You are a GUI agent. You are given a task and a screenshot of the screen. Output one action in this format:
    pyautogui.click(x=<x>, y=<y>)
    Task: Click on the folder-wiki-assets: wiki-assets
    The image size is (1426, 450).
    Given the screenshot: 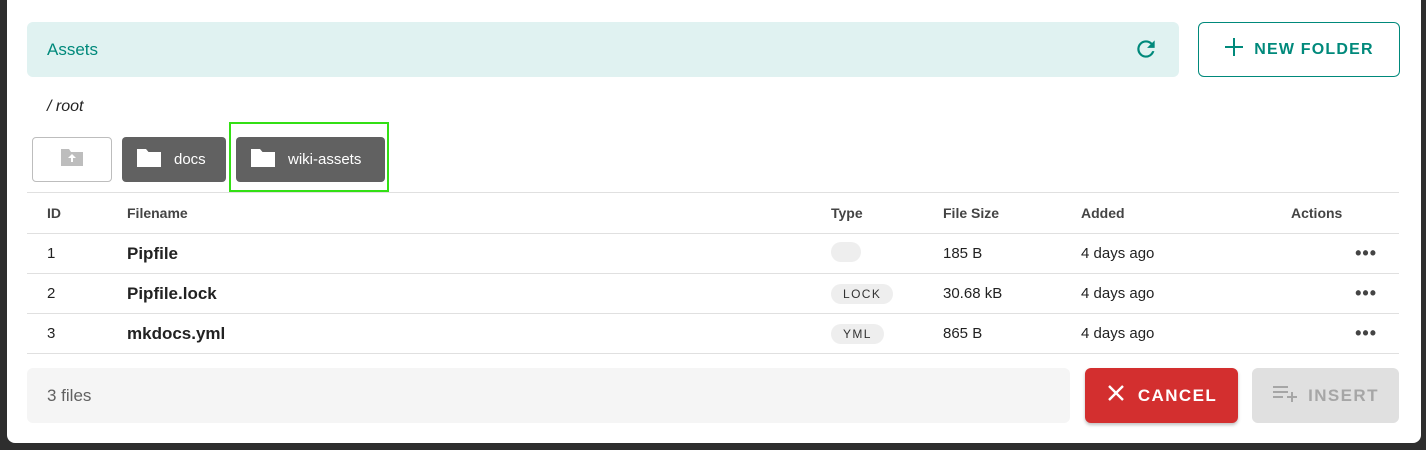 What is the action you would take?
    pyautogui.click(x=310, y=159)
    